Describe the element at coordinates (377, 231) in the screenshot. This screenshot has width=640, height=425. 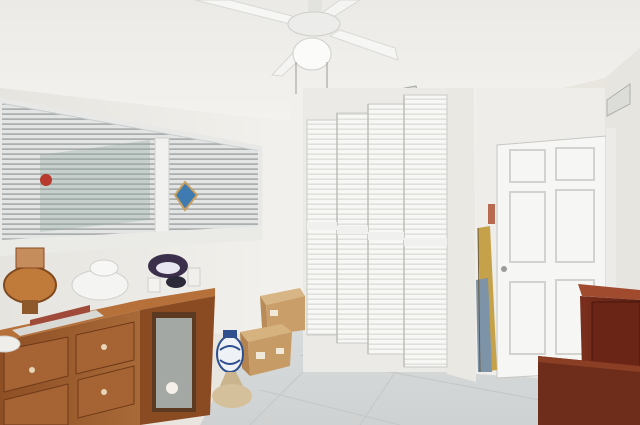
I see `louvered-closet-doors` at that location.